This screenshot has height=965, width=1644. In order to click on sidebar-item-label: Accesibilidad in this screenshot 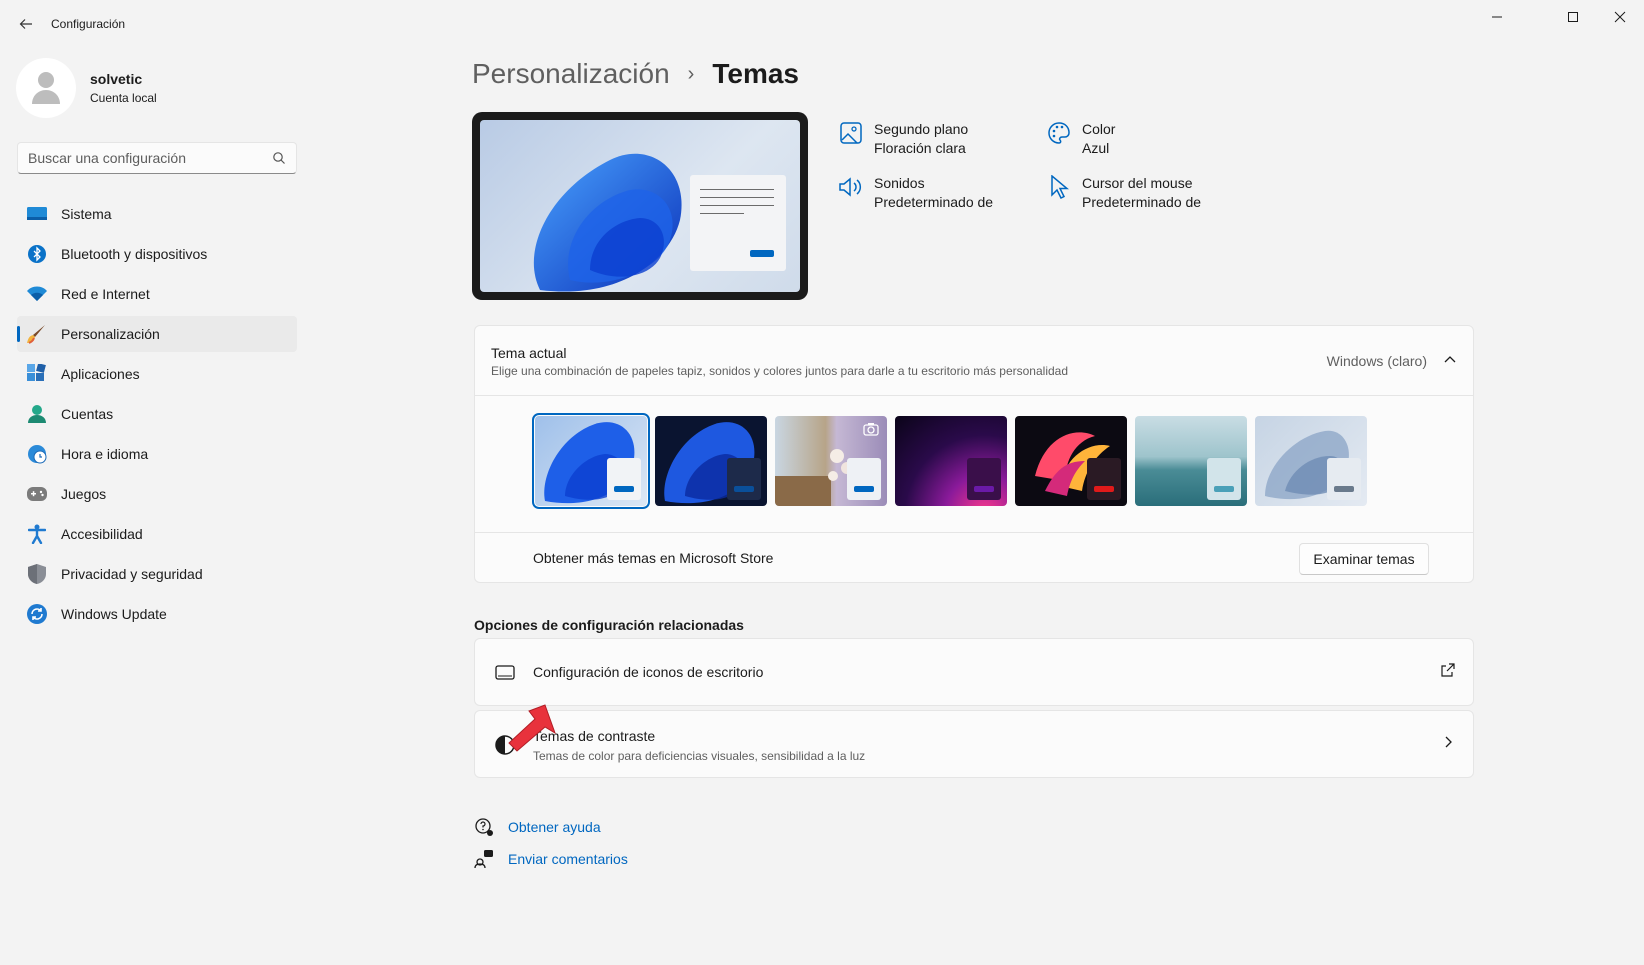, I will do `click(102, 534)`.